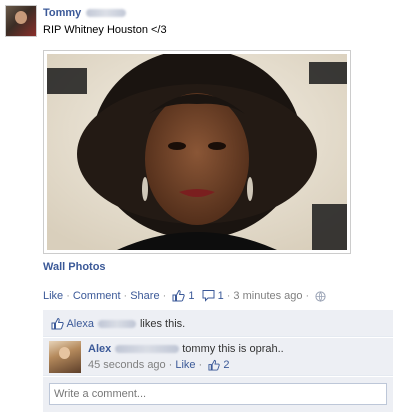 Image resolution: width=409 pixels, height=415 pixels. Describe the element at coordinates (208, 297) in the screenshot. I see `comment-bubble-icon` at that location.